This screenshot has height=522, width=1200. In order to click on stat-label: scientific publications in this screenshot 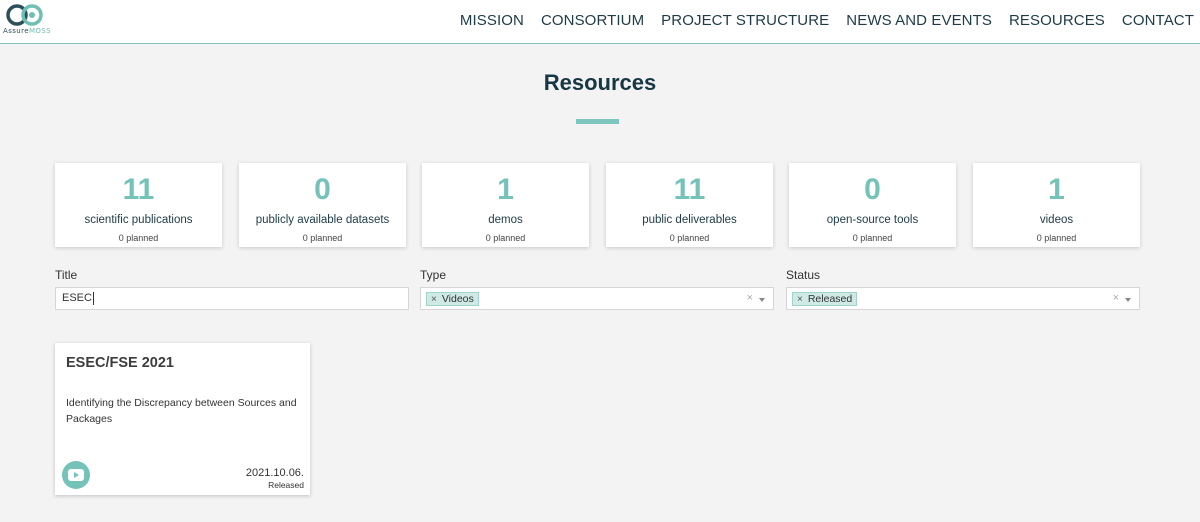, I will do `click(138, 220)`.